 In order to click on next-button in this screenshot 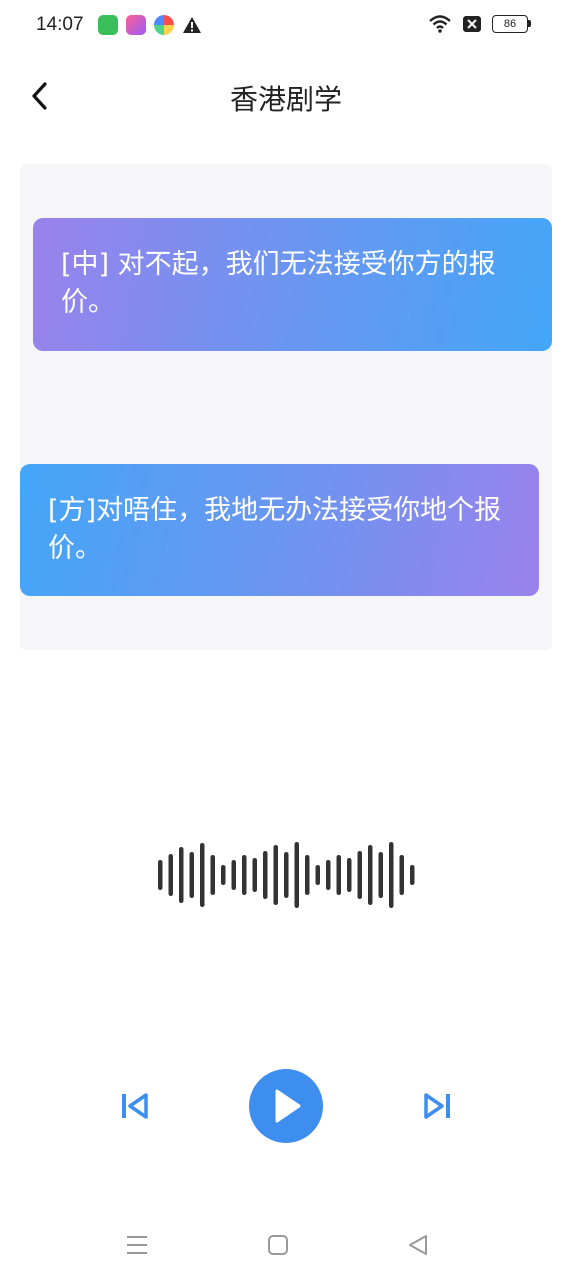, I will do `click(438, 1106)`.